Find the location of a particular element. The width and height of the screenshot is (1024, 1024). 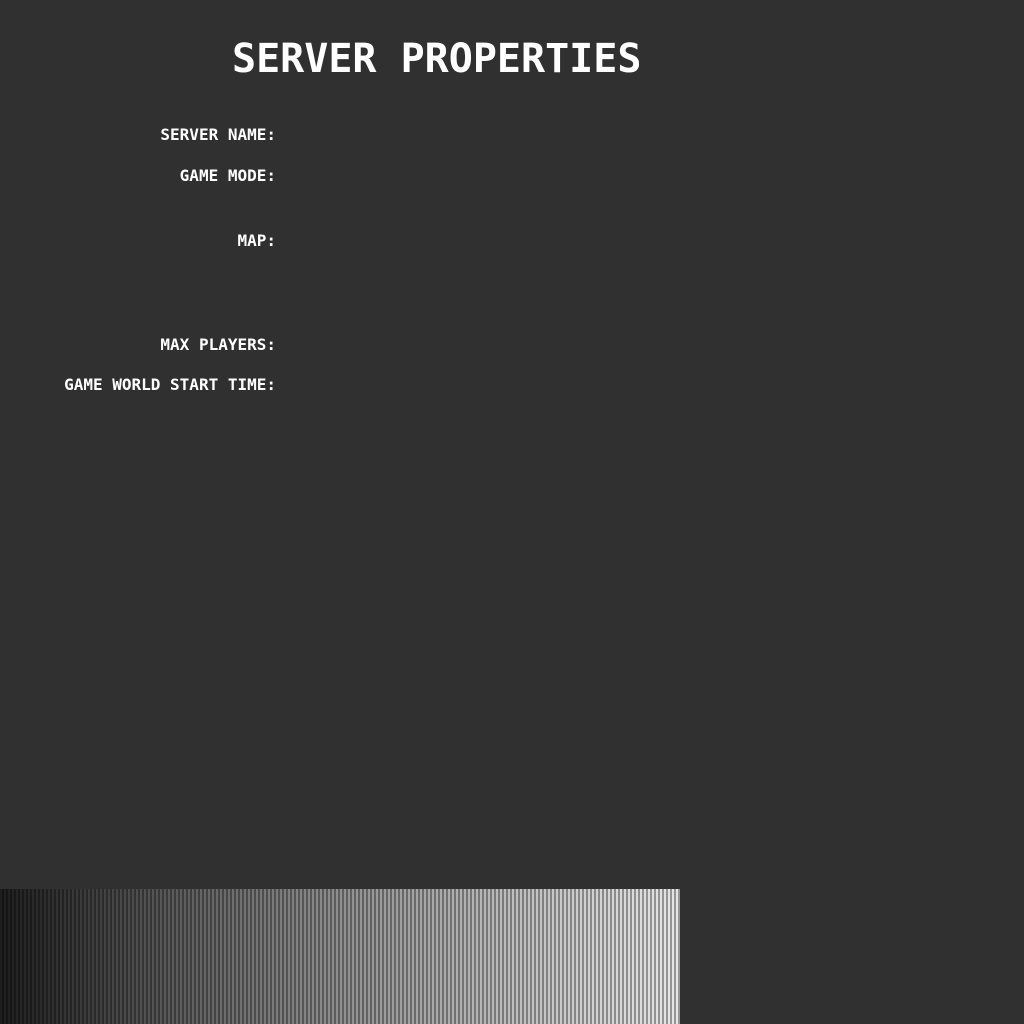

max-players-label: MAX PLAYERS: is located at coordinates (218, 344).